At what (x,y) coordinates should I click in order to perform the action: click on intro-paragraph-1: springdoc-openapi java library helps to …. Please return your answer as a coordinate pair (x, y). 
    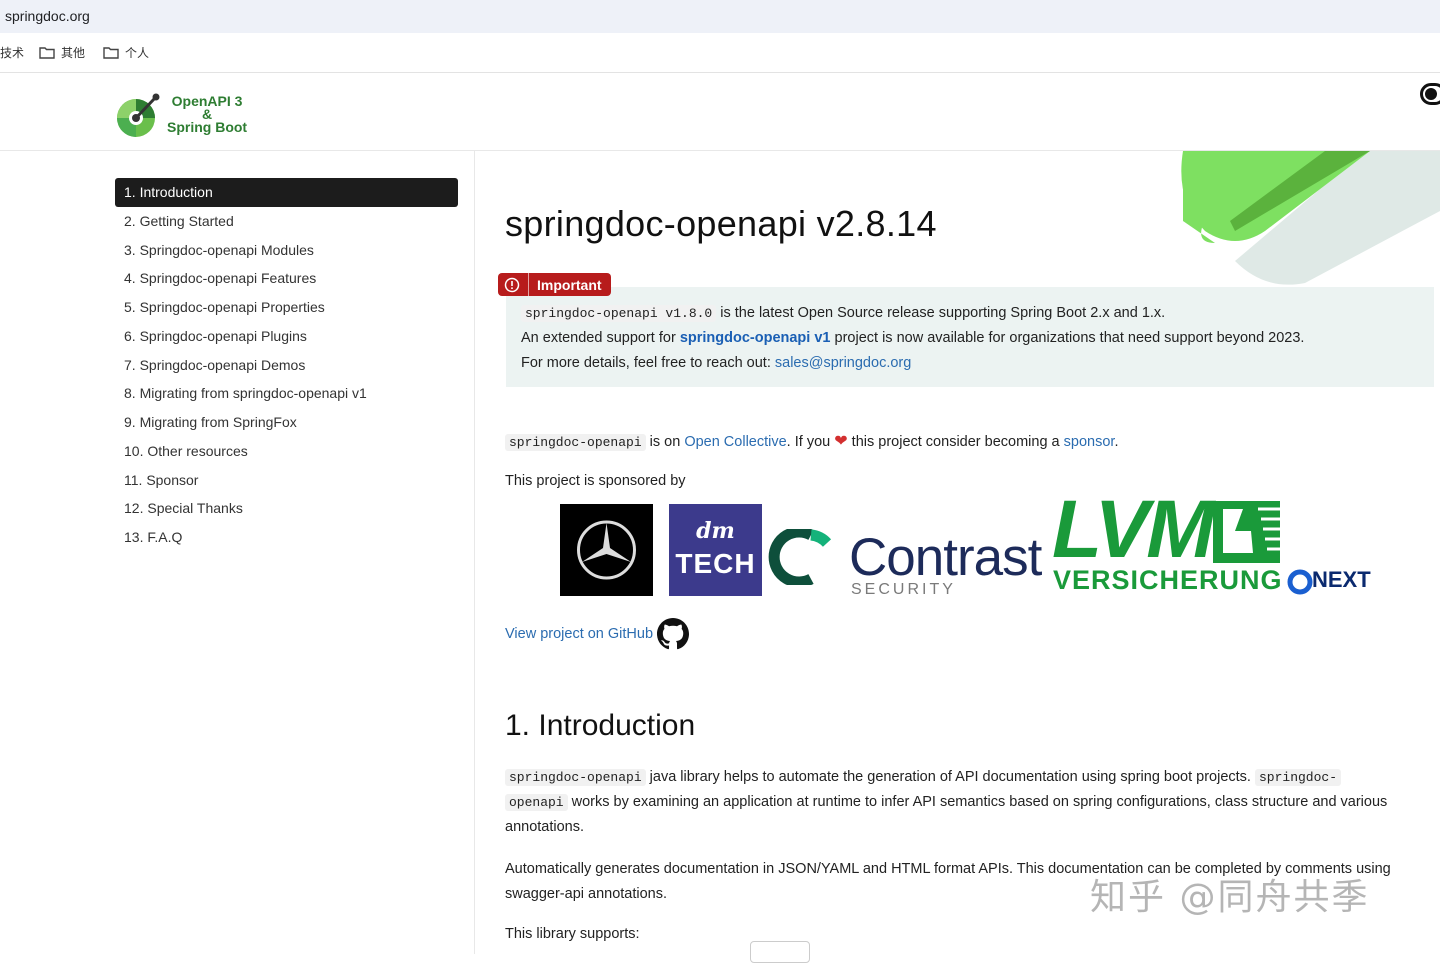
    Looking at the image, I should click on (957, 802).